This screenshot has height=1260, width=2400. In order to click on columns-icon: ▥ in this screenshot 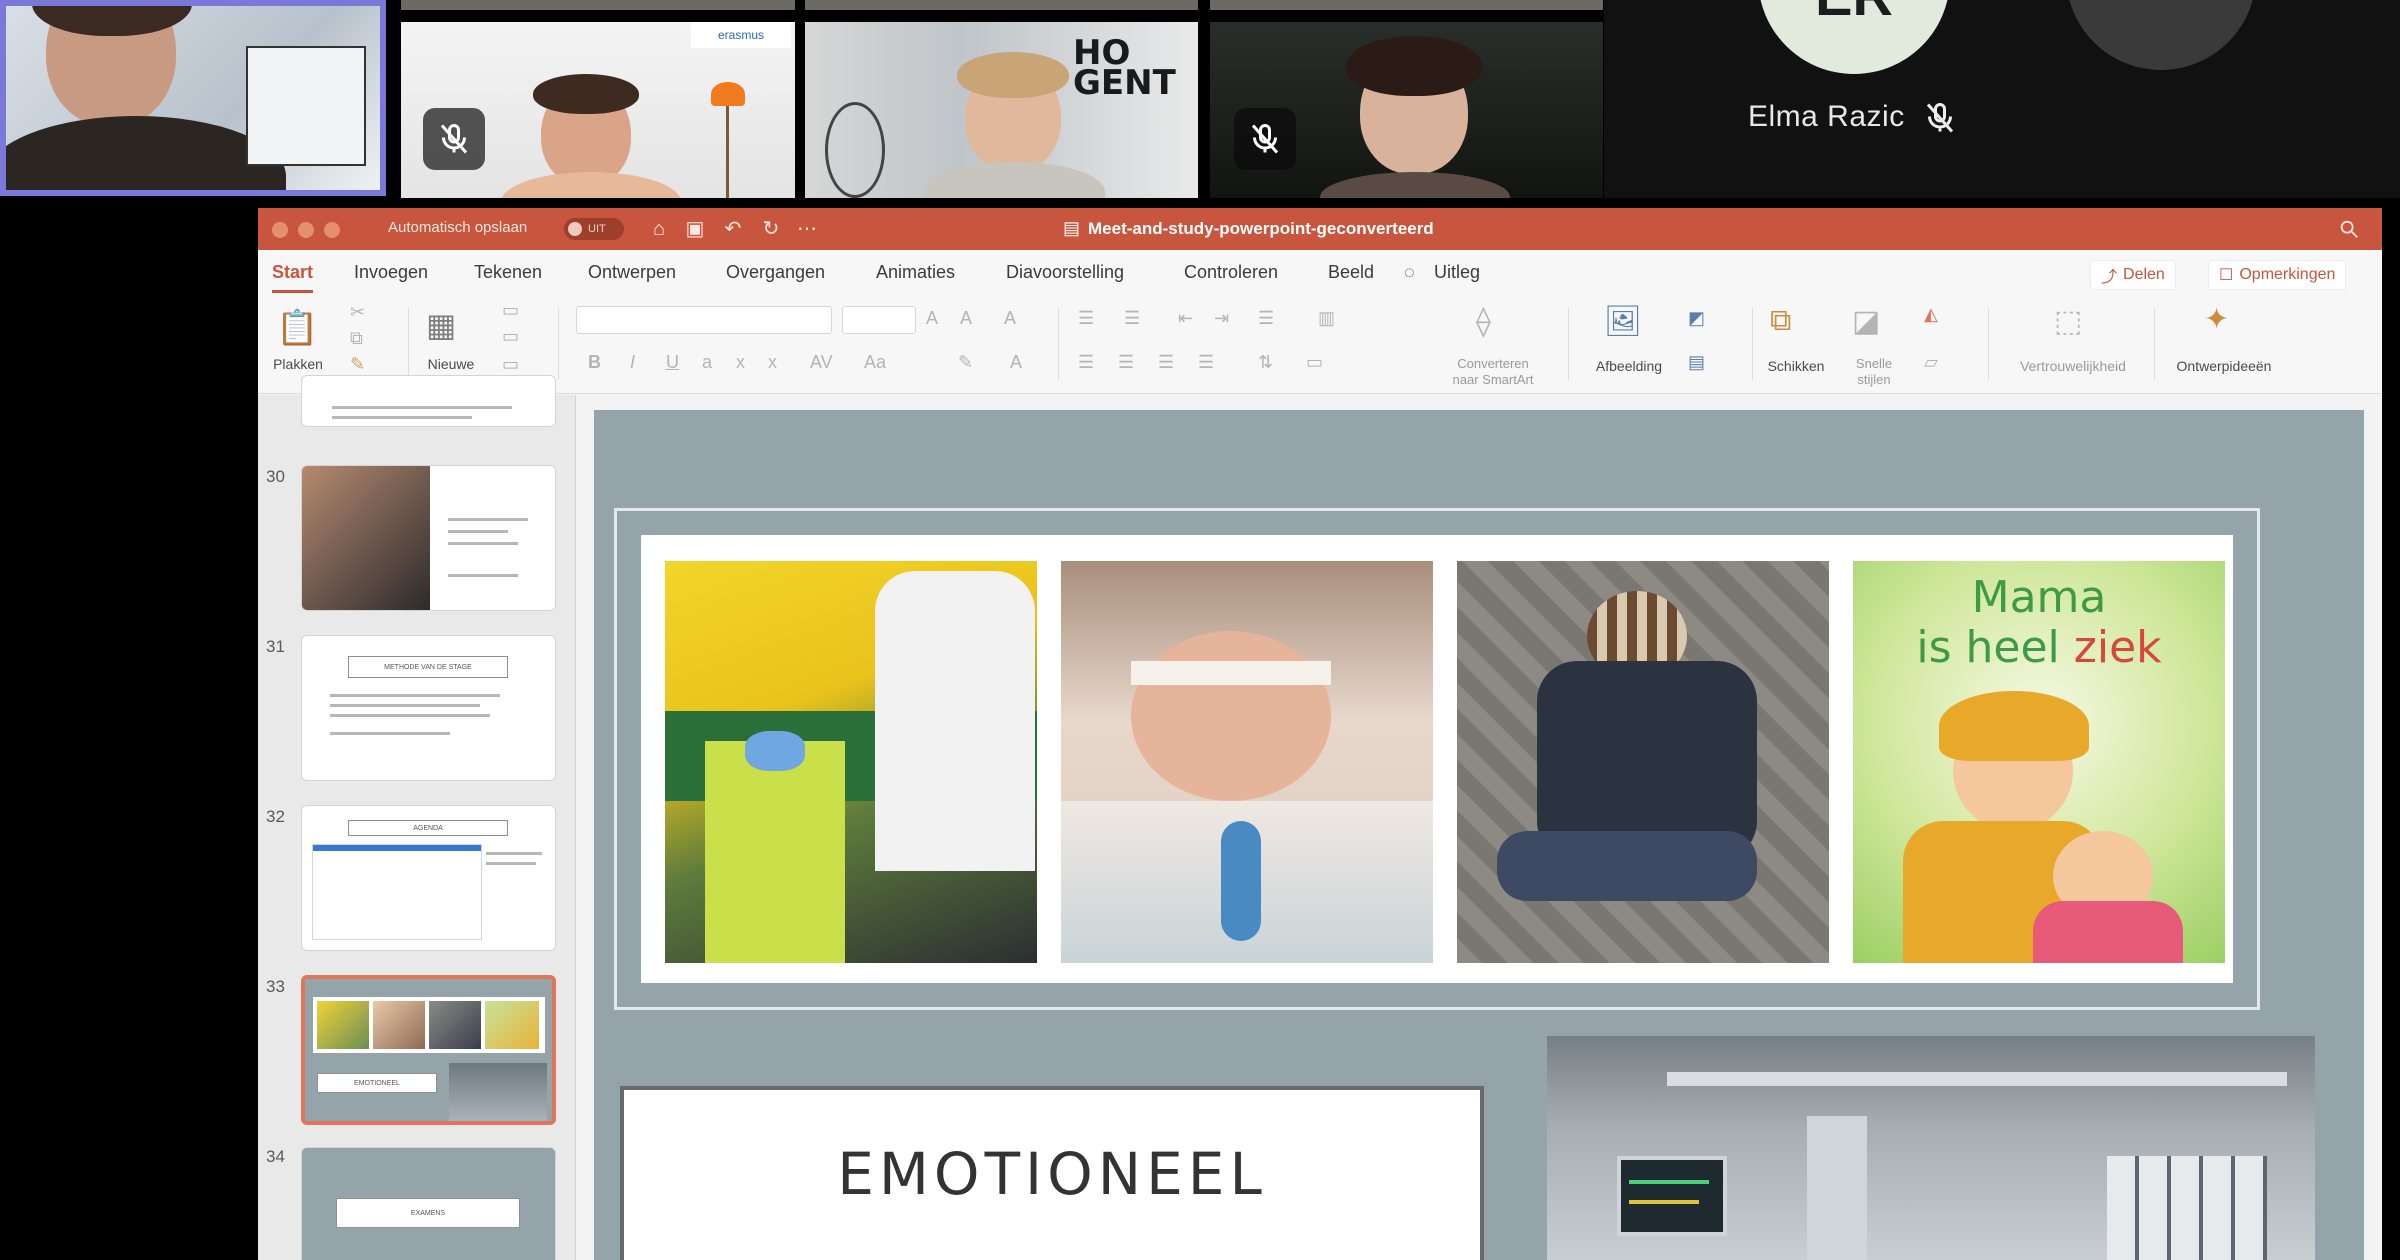, I will do `click(1326, 318)`.